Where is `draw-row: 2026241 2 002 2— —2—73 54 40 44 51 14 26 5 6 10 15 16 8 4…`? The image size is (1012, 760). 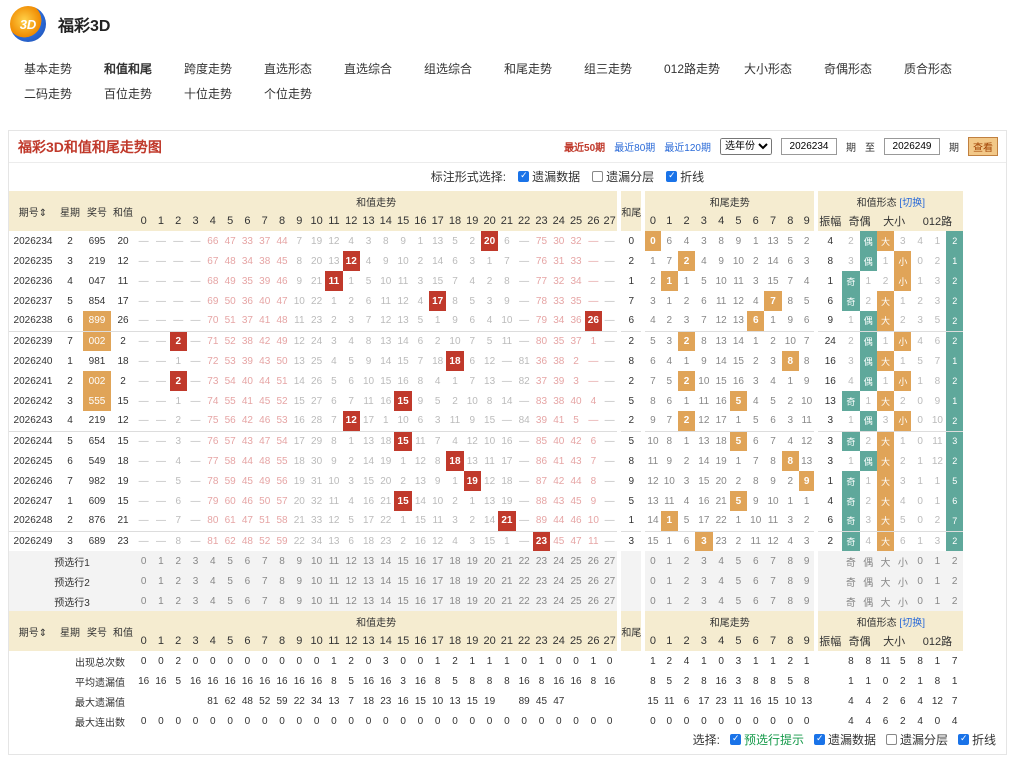
draw-row: 2026241 2 002 2— —2—73 54 40 44 51 14 26 5 6 10 15 16 8 4… is located at coordinates (486, 381).